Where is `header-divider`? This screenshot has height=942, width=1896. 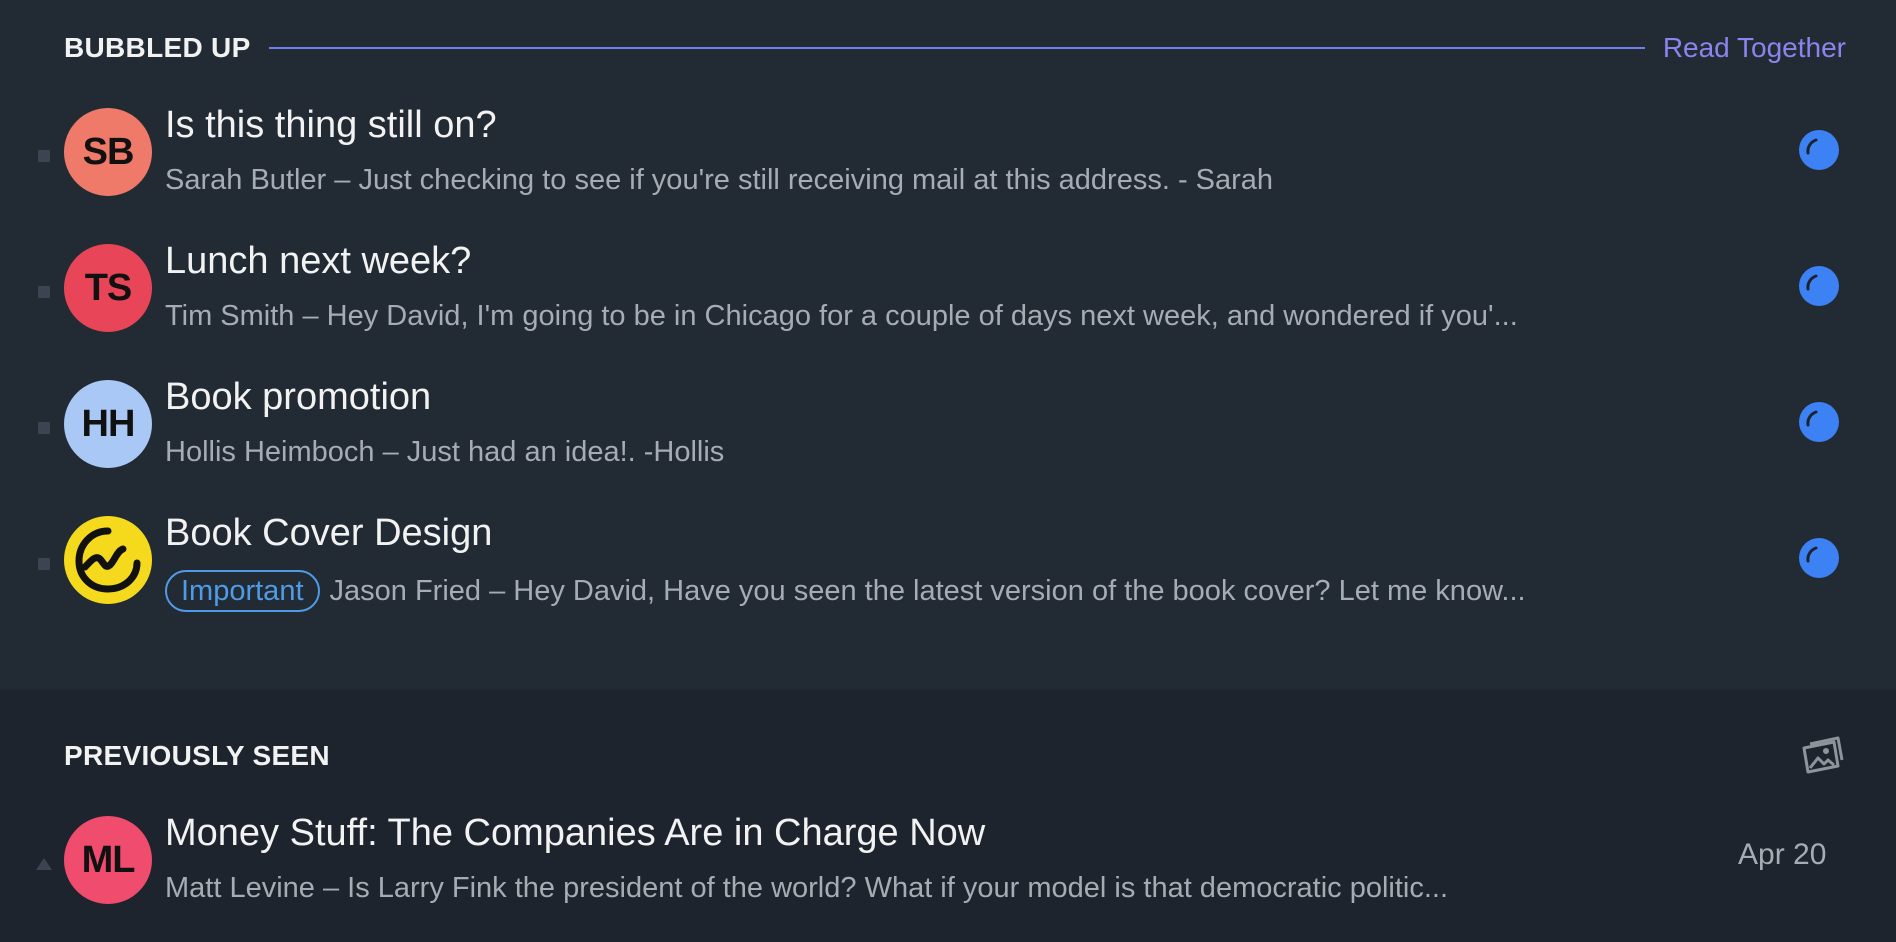 header-divider is located at coordinates (956, 48).